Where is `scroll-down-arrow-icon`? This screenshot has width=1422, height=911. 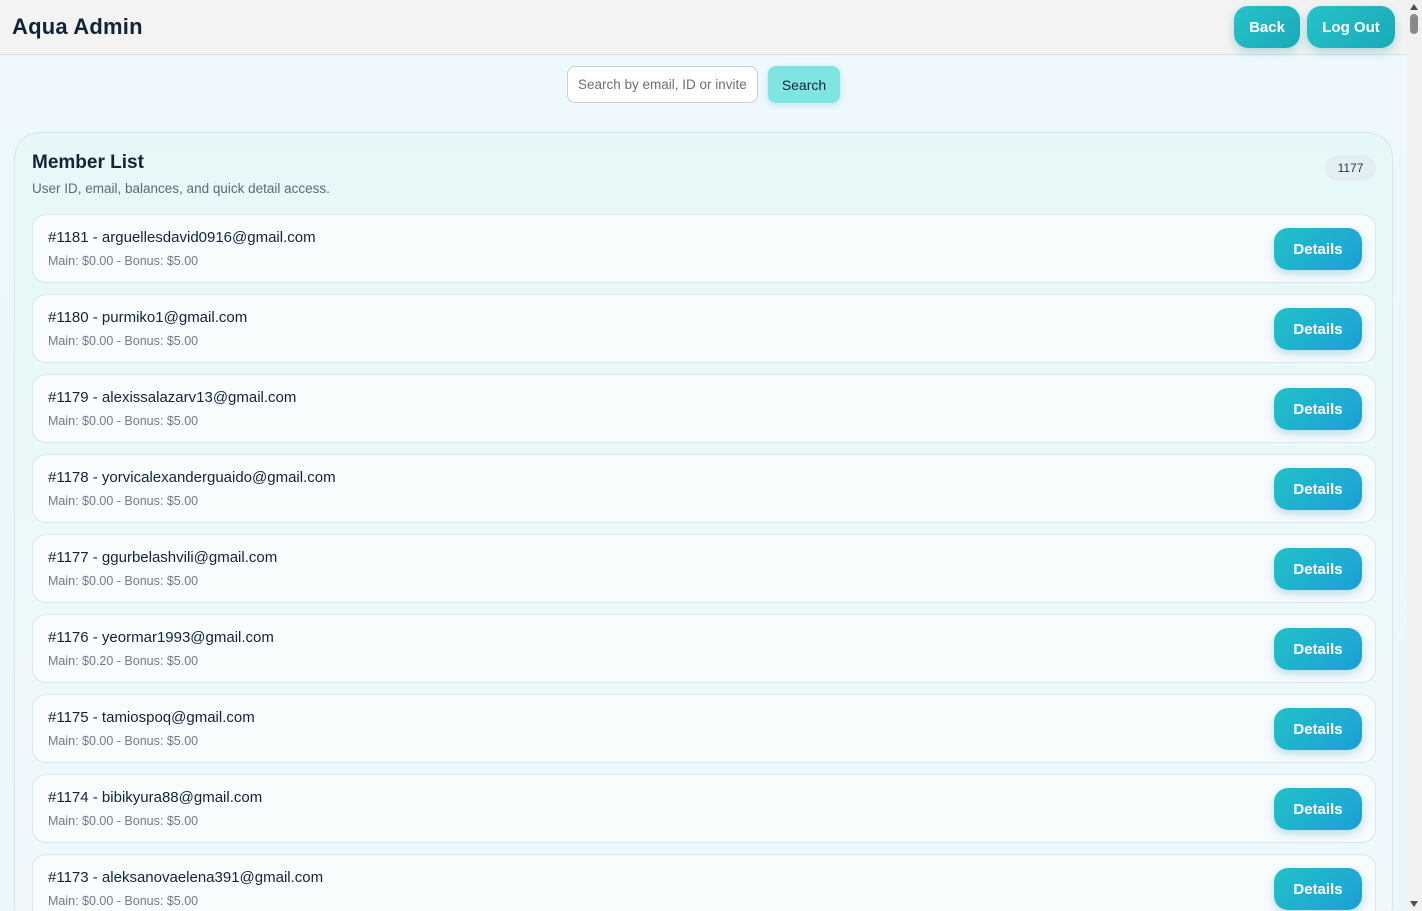
scroll-down-arrow-icon is located at coordinates (1414, 904).